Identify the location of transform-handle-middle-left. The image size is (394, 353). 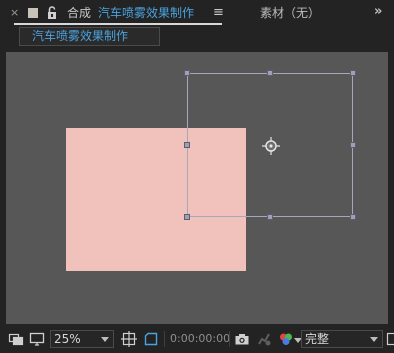
(187, 145).